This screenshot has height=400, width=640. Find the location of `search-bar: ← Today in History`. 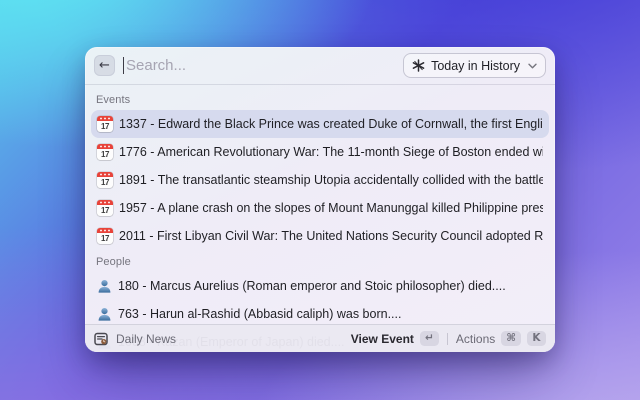

search-bar: ← Today in History is located at coordinates (320, 66).